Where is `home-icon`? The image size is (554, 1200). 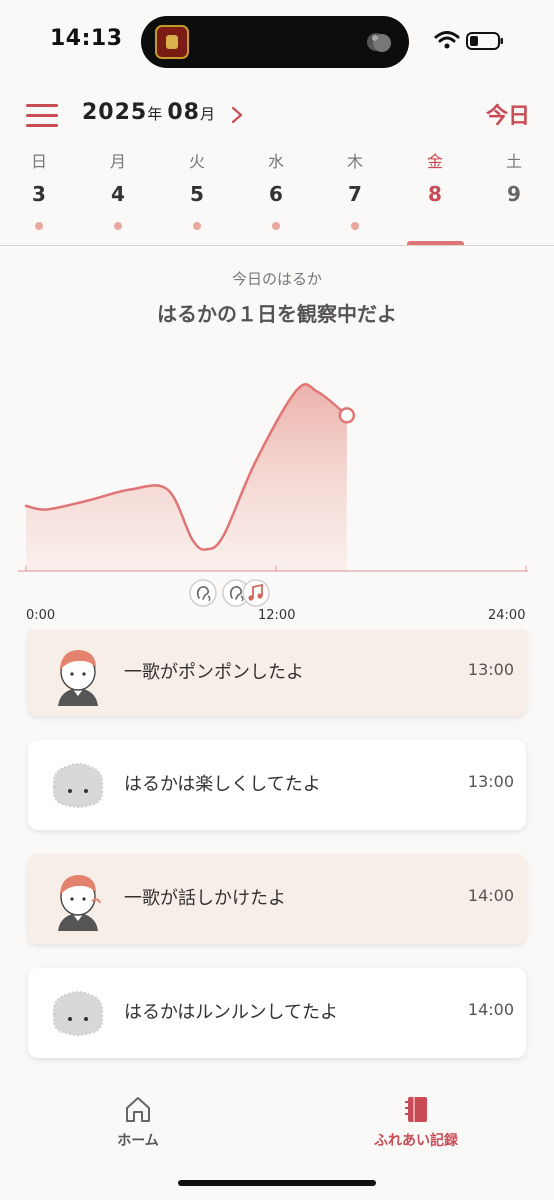 home-icon is located at coordinates (138, 1109).